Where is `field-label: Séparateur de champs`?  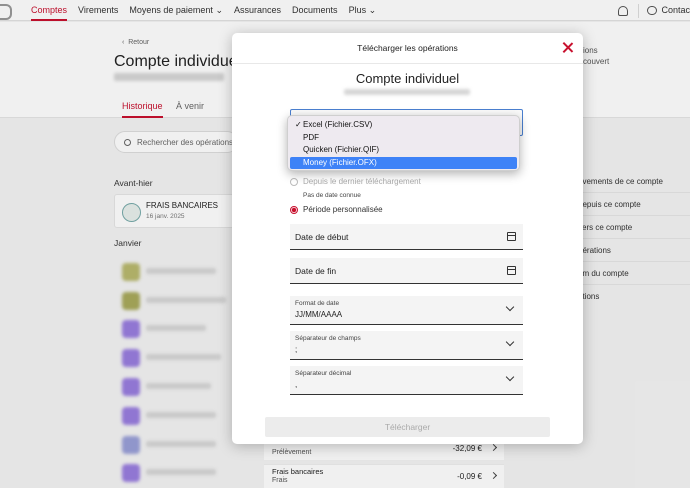 field-label: Séparateur de champs is located at coordinates (328, 338).